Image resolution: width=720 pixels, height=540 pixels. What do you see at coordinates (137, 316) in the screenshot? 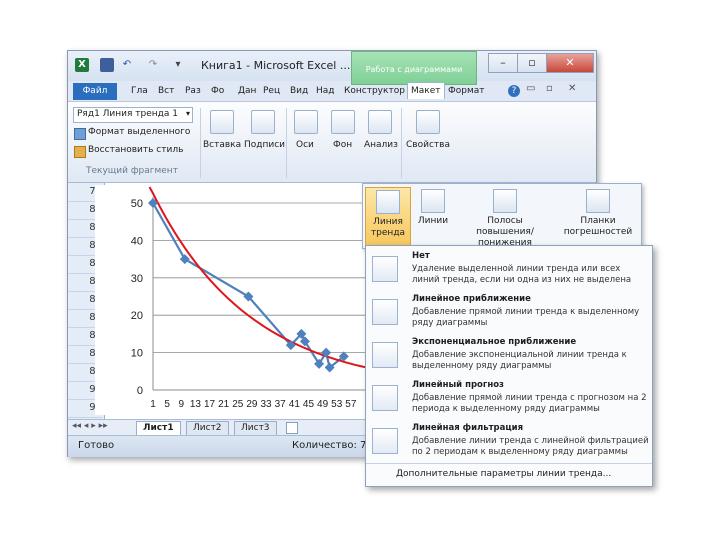
I see `y-tick-label: 20` at bounding box center [137, 316].